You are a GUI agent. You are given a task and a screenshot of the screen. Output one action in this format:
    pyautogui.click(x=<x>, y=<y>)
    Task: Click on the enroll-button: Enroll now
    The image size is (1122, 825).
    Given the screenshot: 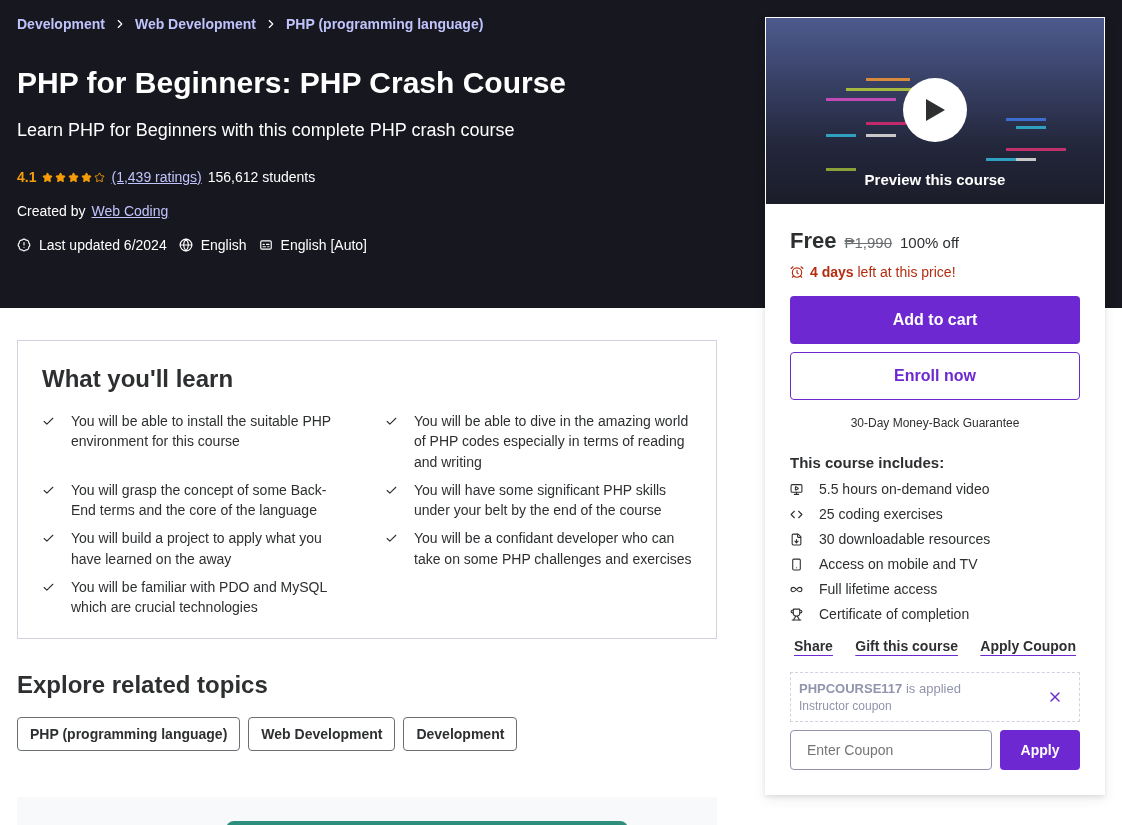 What is the action you would take?
    pyautogui.click(x=935, y=376)
    